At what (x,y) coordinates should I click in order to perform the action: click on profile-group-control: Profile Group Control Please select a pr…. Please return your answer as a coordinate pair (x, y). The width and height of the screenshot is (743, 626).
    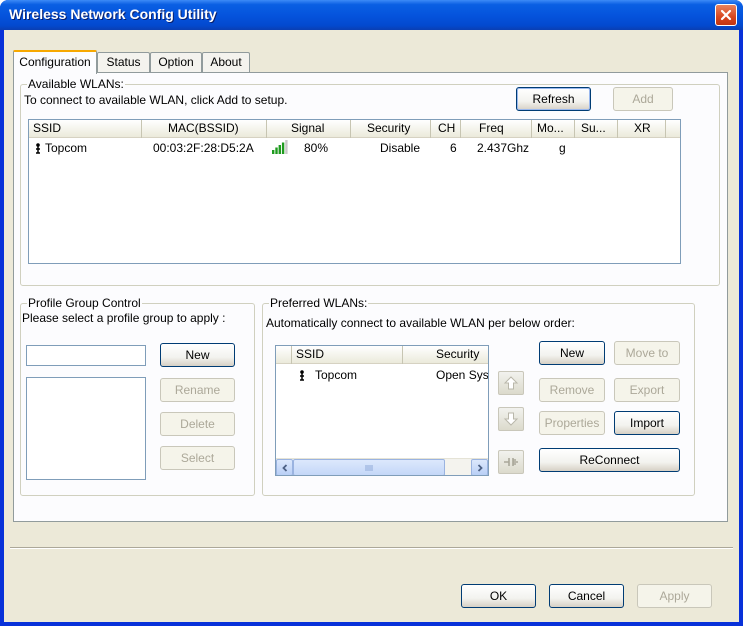
    Looking at the image, I should click on (137, 396).